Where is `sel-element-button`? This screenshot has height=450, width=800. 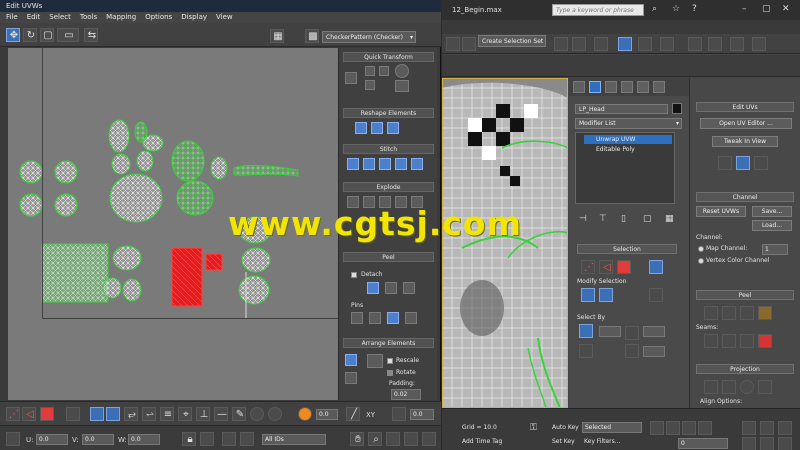
sel-element-button is located at coordinates (656, 267).